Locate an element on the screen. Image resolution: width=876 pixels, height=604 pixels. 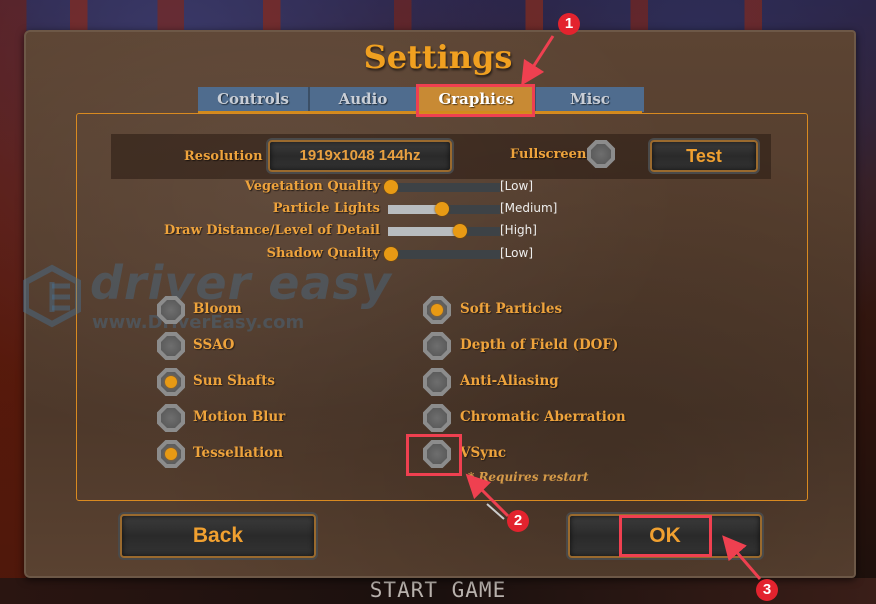
annotation-badge-2: 2 is located at coordinates (518, 521).